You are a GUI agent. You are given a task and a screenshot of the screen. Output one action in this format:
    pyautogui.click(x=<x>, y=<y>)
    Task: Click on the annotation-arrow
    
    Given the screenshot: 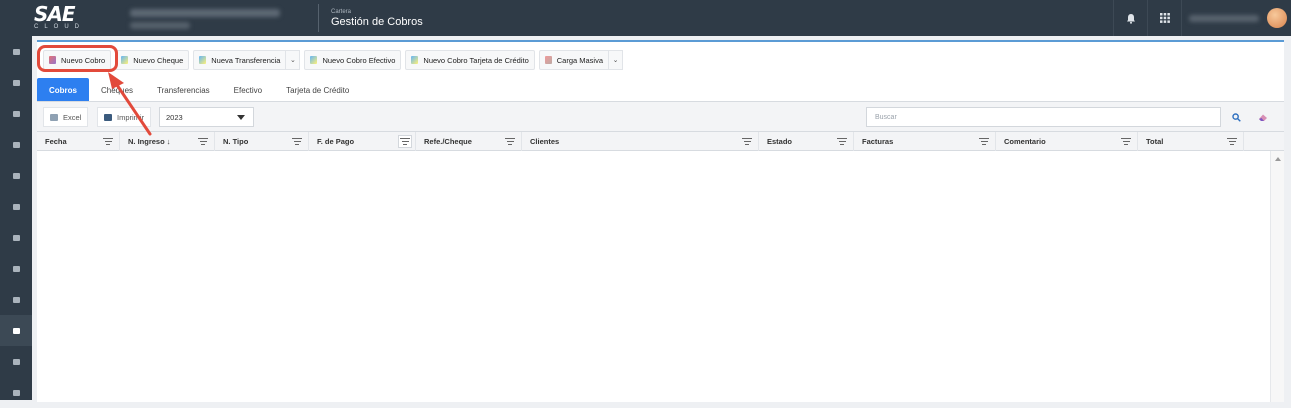 What is the action you would take?
    pyautogui.click(x=130, y=104)
    